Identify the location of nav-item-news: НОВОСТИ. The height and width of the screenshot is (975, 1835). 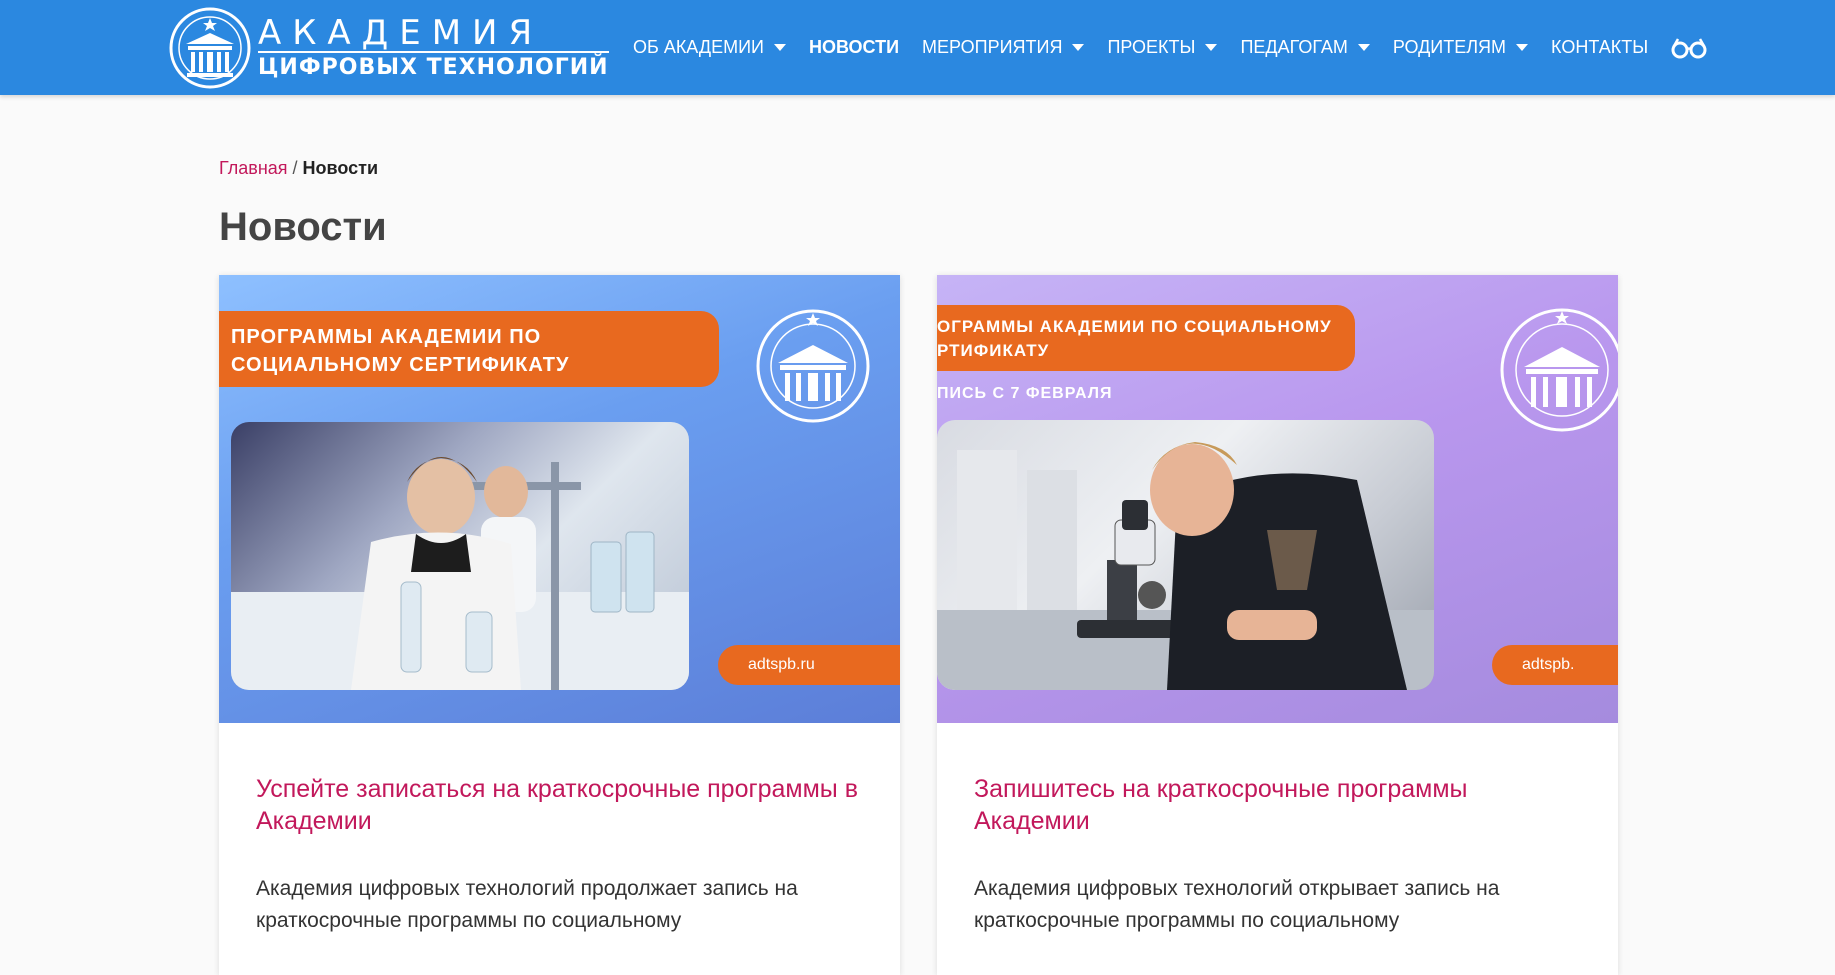
(854, 47).